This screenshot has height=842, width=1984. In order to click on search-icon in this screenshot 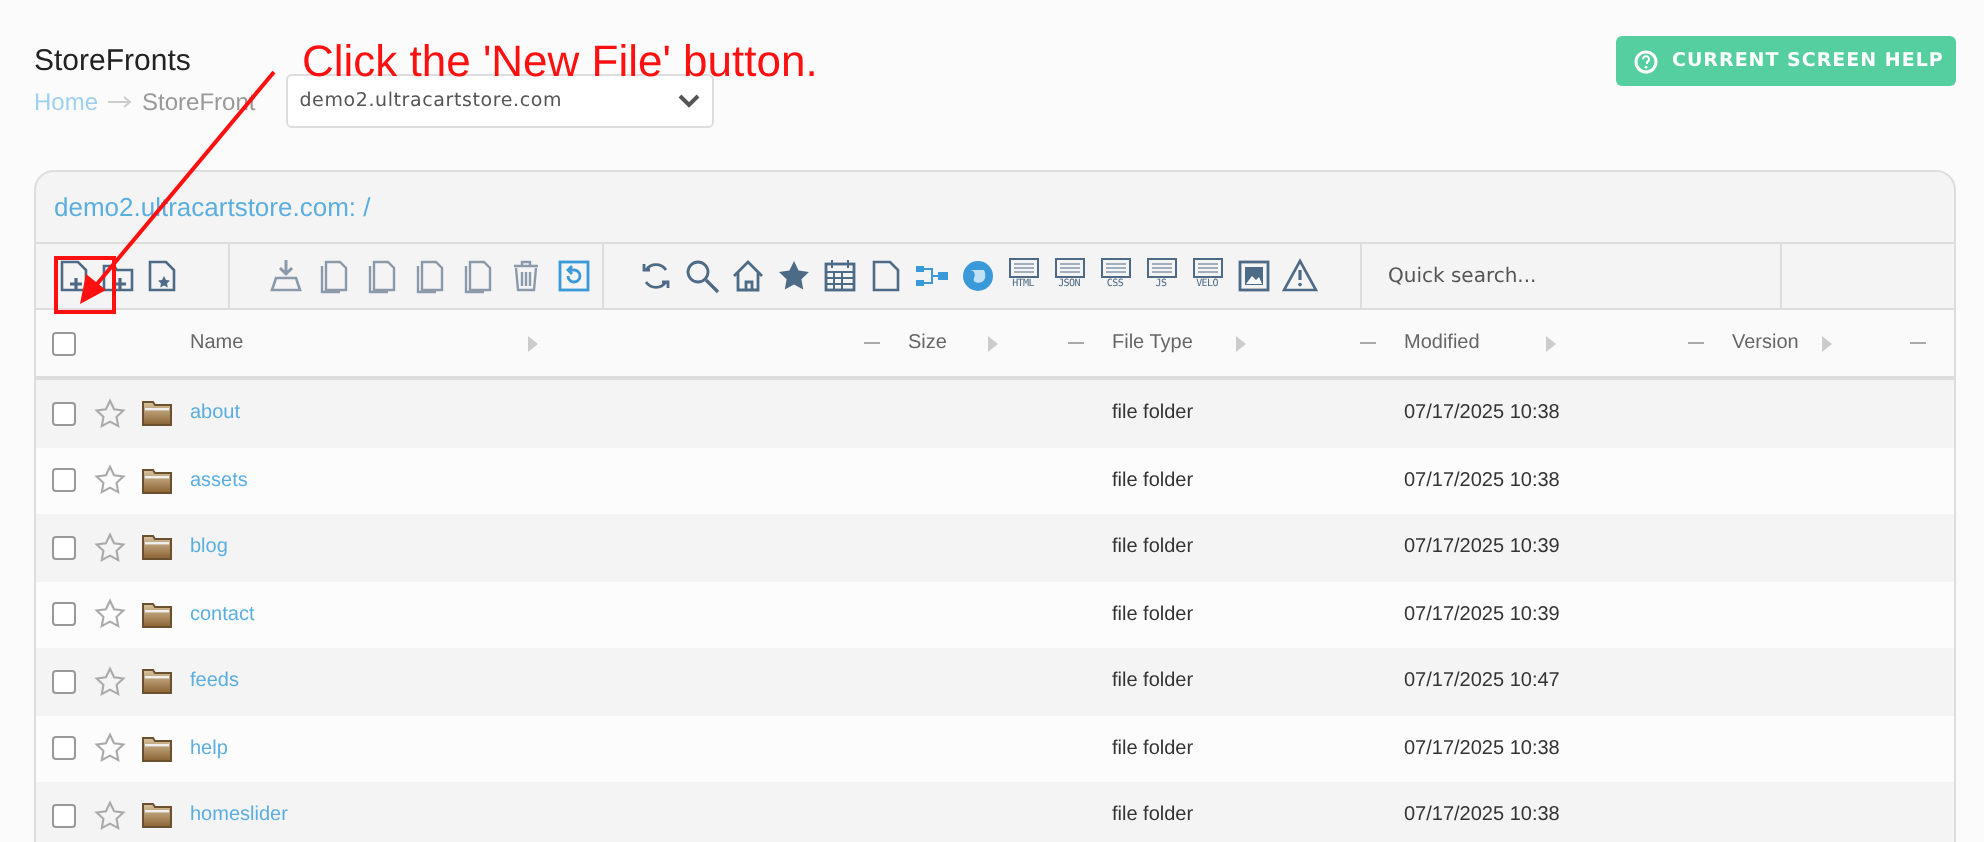, I will do `click(701, 276)`.